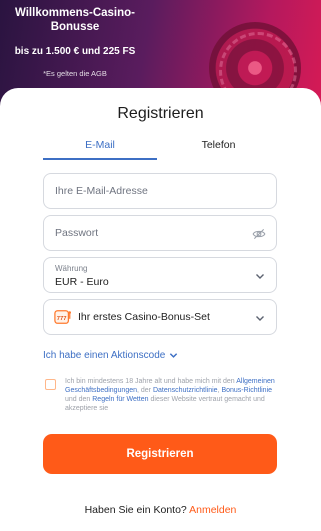 Image resolution: width=321 pixels, height=531 pixels. What do you see at coordinates (145, 390) in the screenshot?
I see `terms-text-part: , der` at bounding box center [145, 390].